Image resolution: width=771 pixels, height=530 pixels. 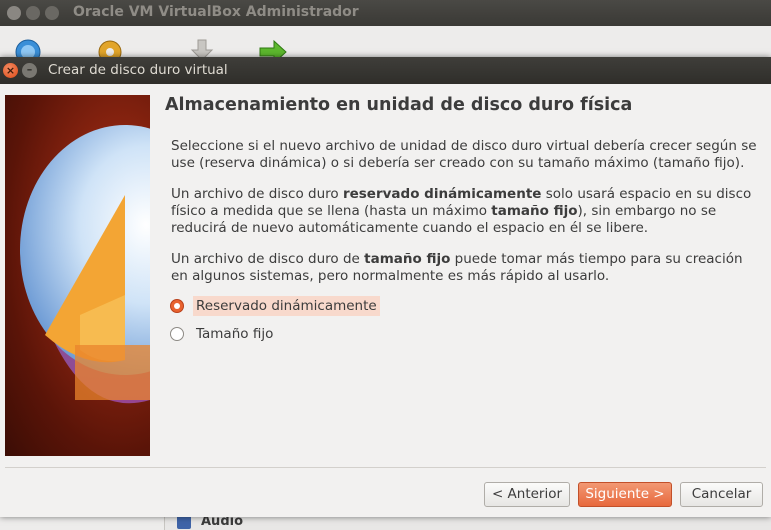 I want to click on option-fixed: Tamaño fijo, so click(x=223, y=334).